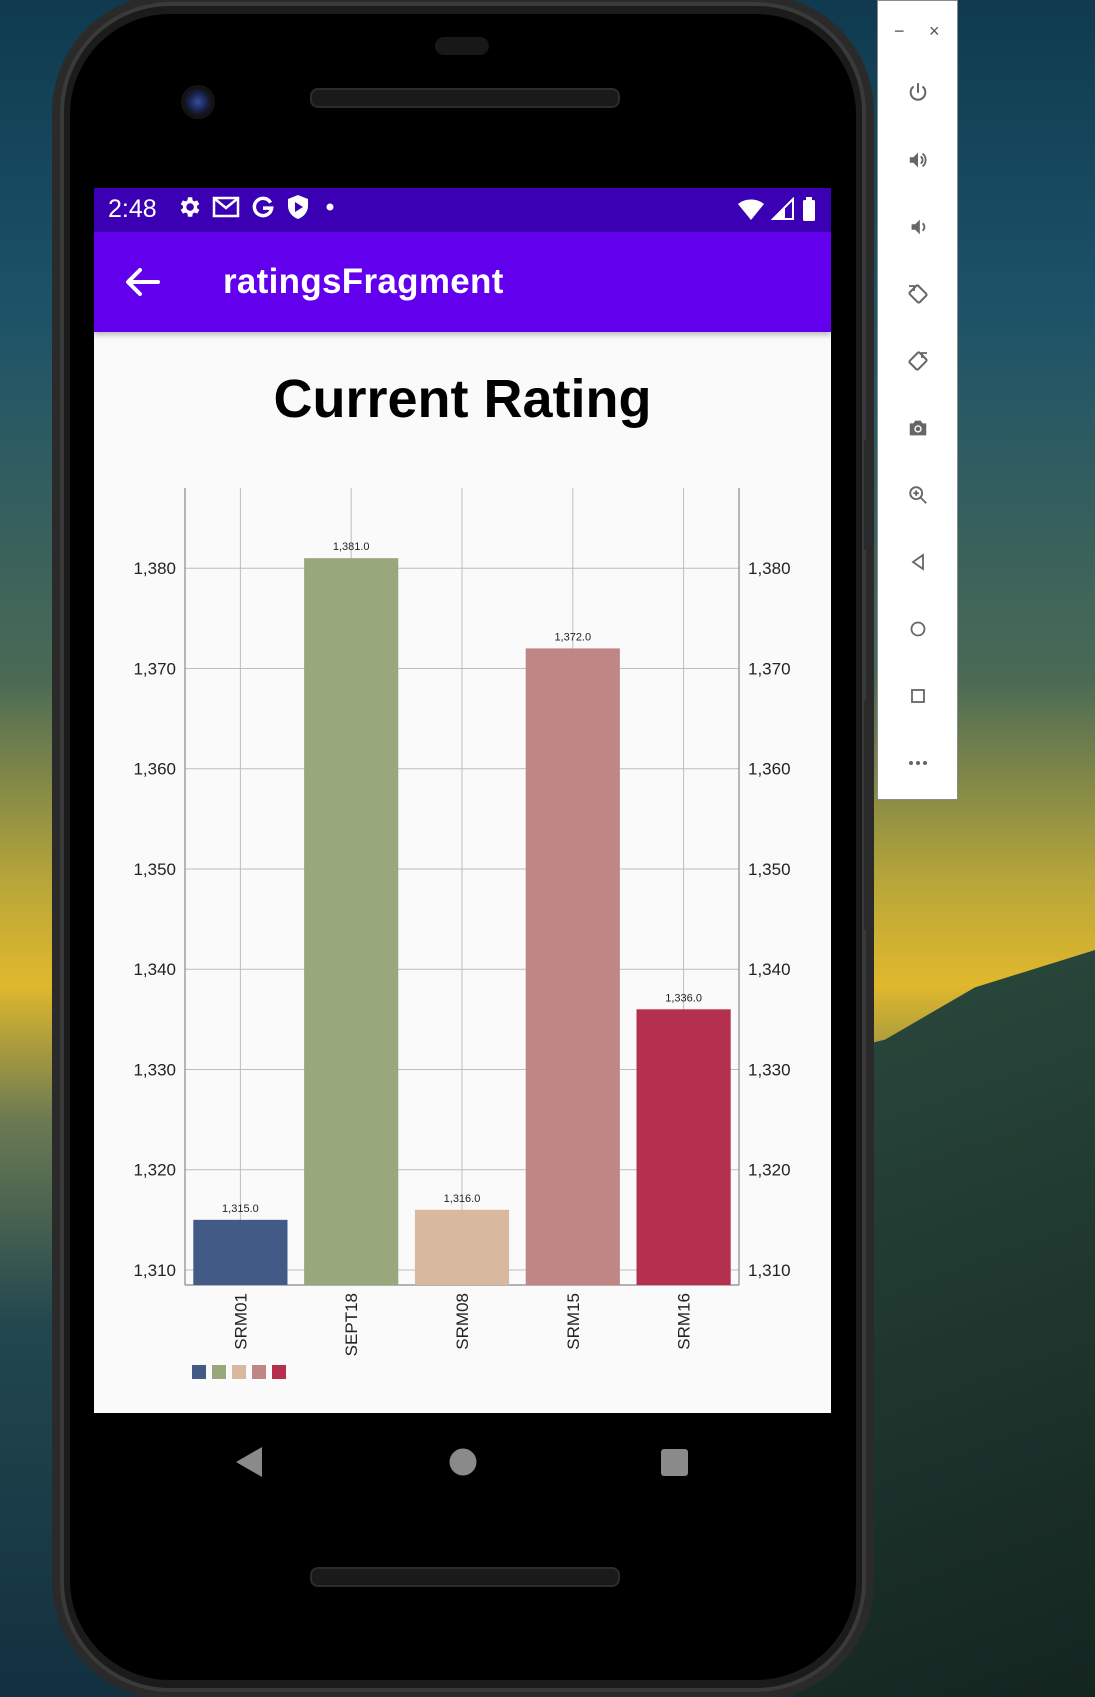 This screenshot has width=1095, height=1697. I want to click on power-icon, so click(918, 93).